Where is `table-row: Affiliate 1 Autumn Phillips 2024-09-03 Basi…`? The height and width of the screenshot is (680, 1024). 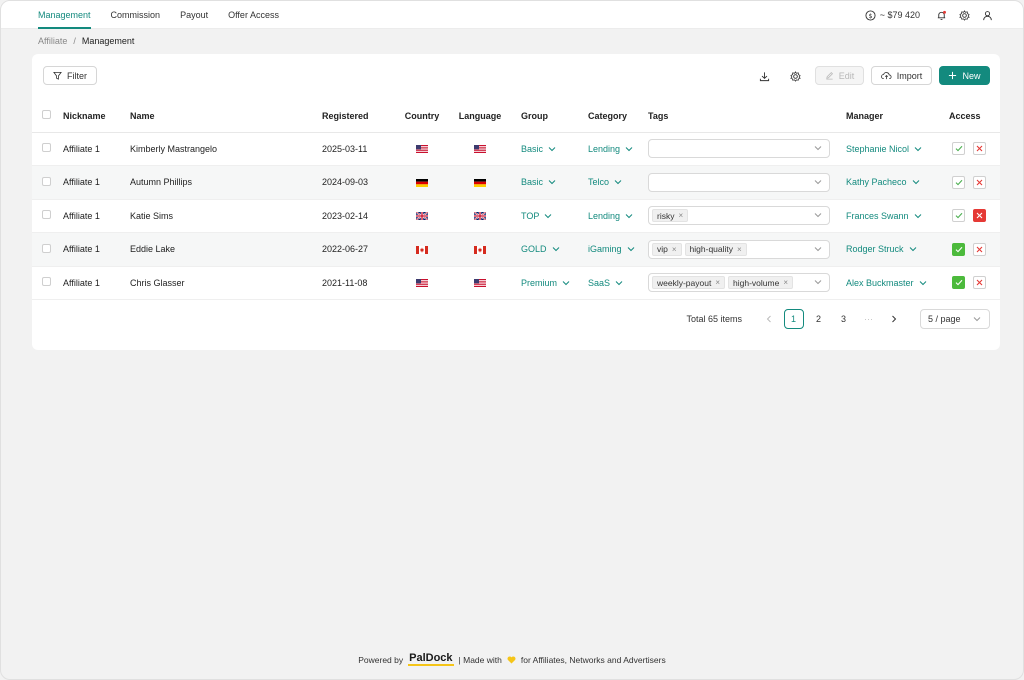 table-row: Affiliate 1 Autumn Phillips 2024-09-03 Basi… is located at coordinates (516, 182).